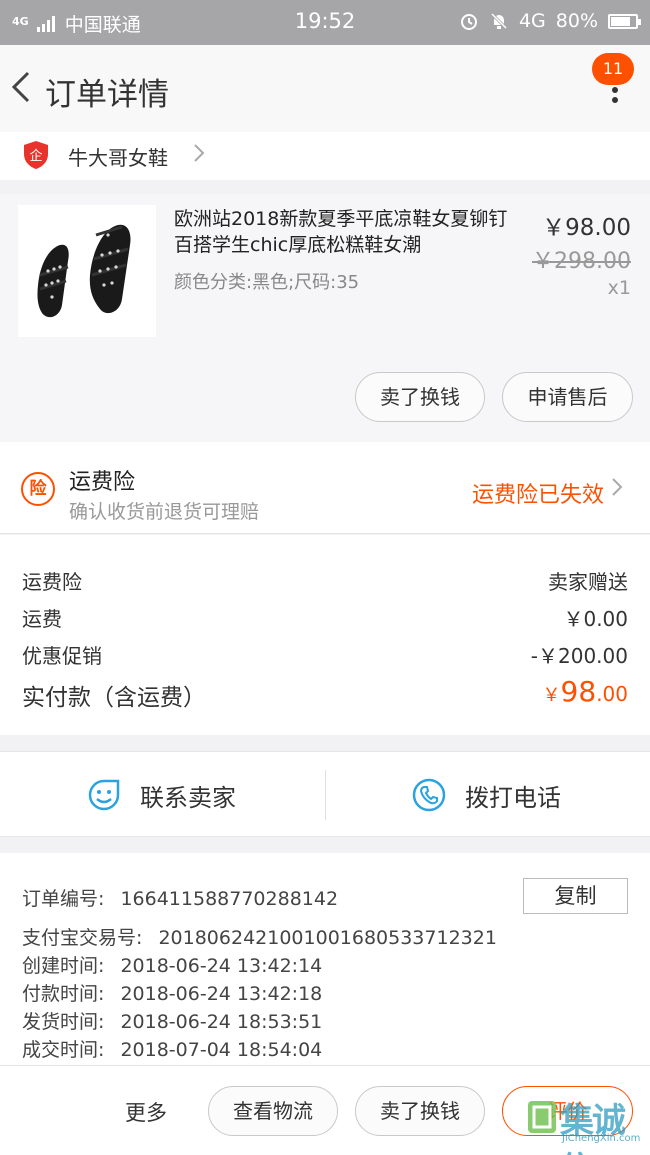  What do you see at coordinates (576, 21) in the screenshot?
I see `battery-percent: 80%` at bounding box center [576, 21].